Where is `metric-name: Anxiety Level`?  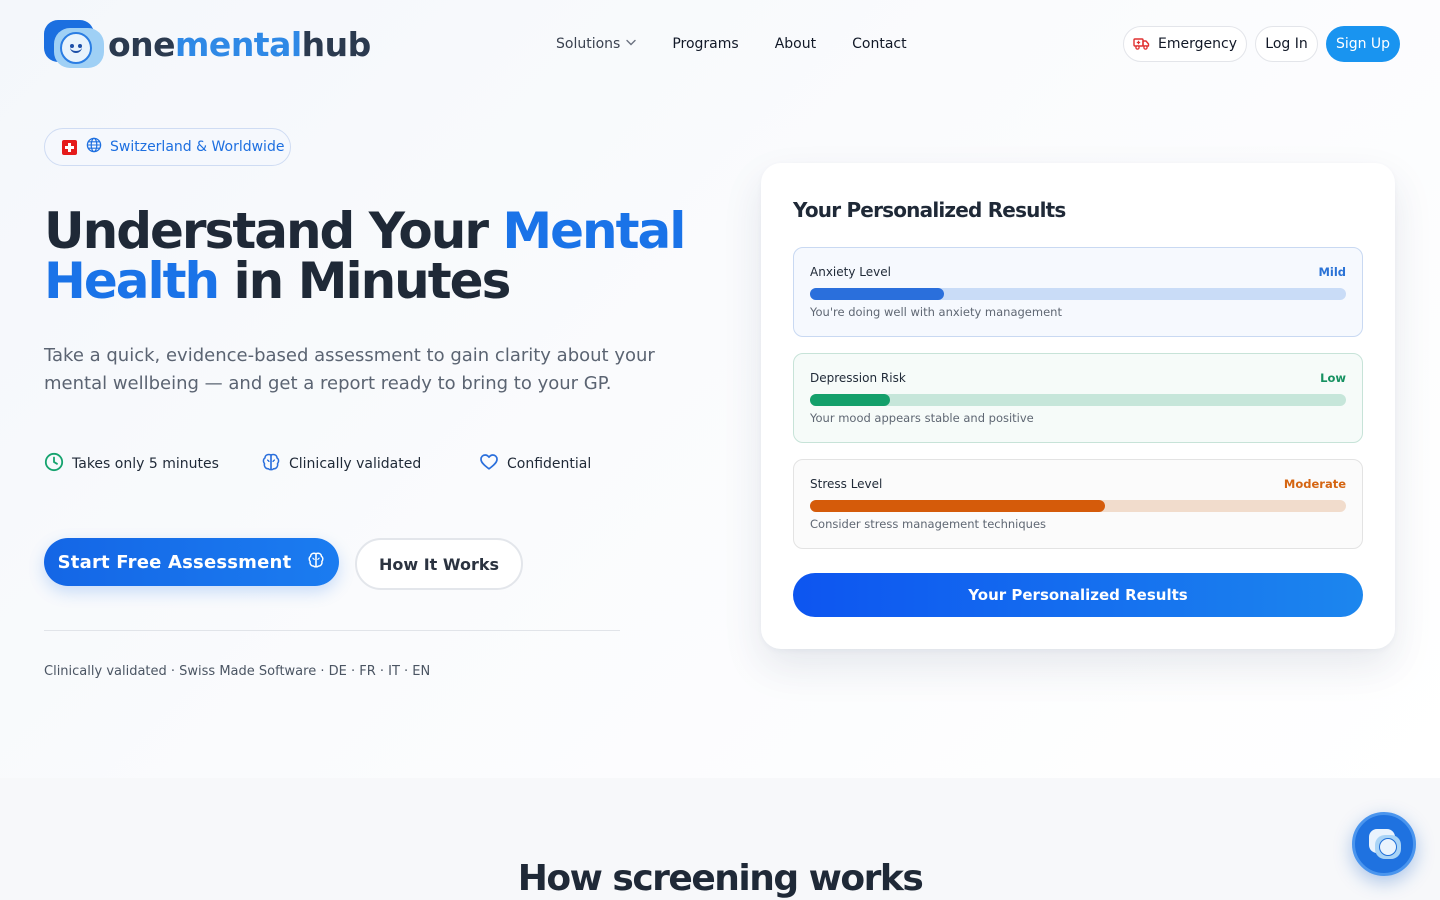
metric-name: Anxiety Level is located at coordinates (850, 272).